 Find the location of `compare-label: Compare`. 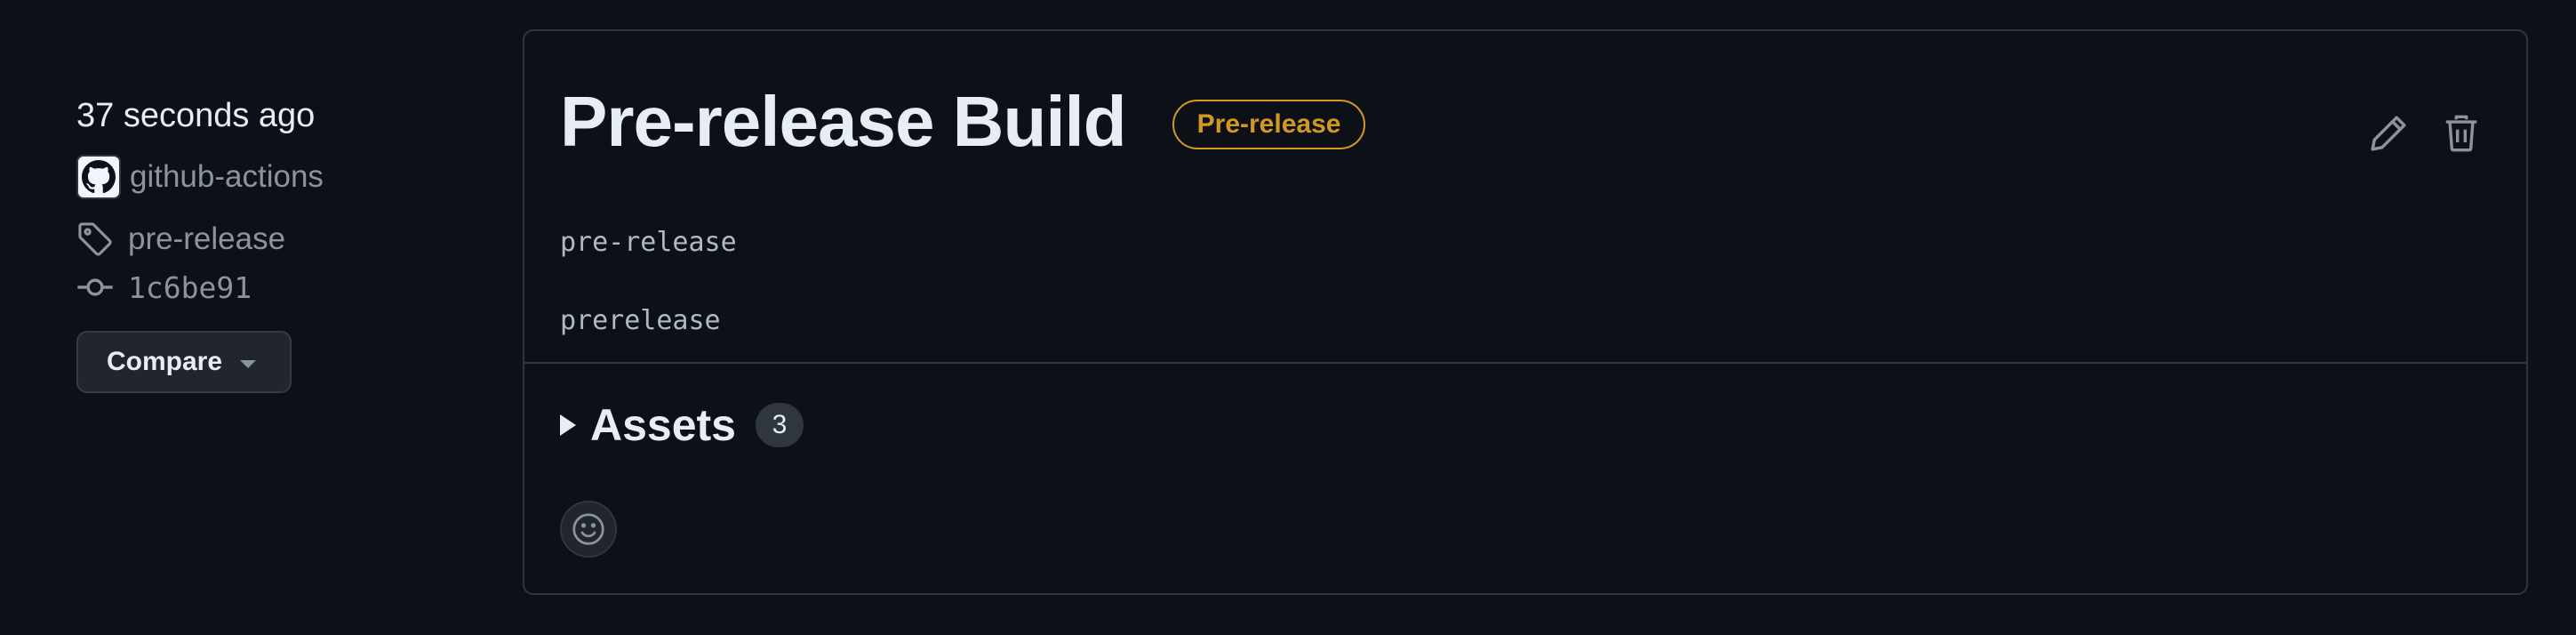

compare-label: Compare is located at coordinates (165, 361).